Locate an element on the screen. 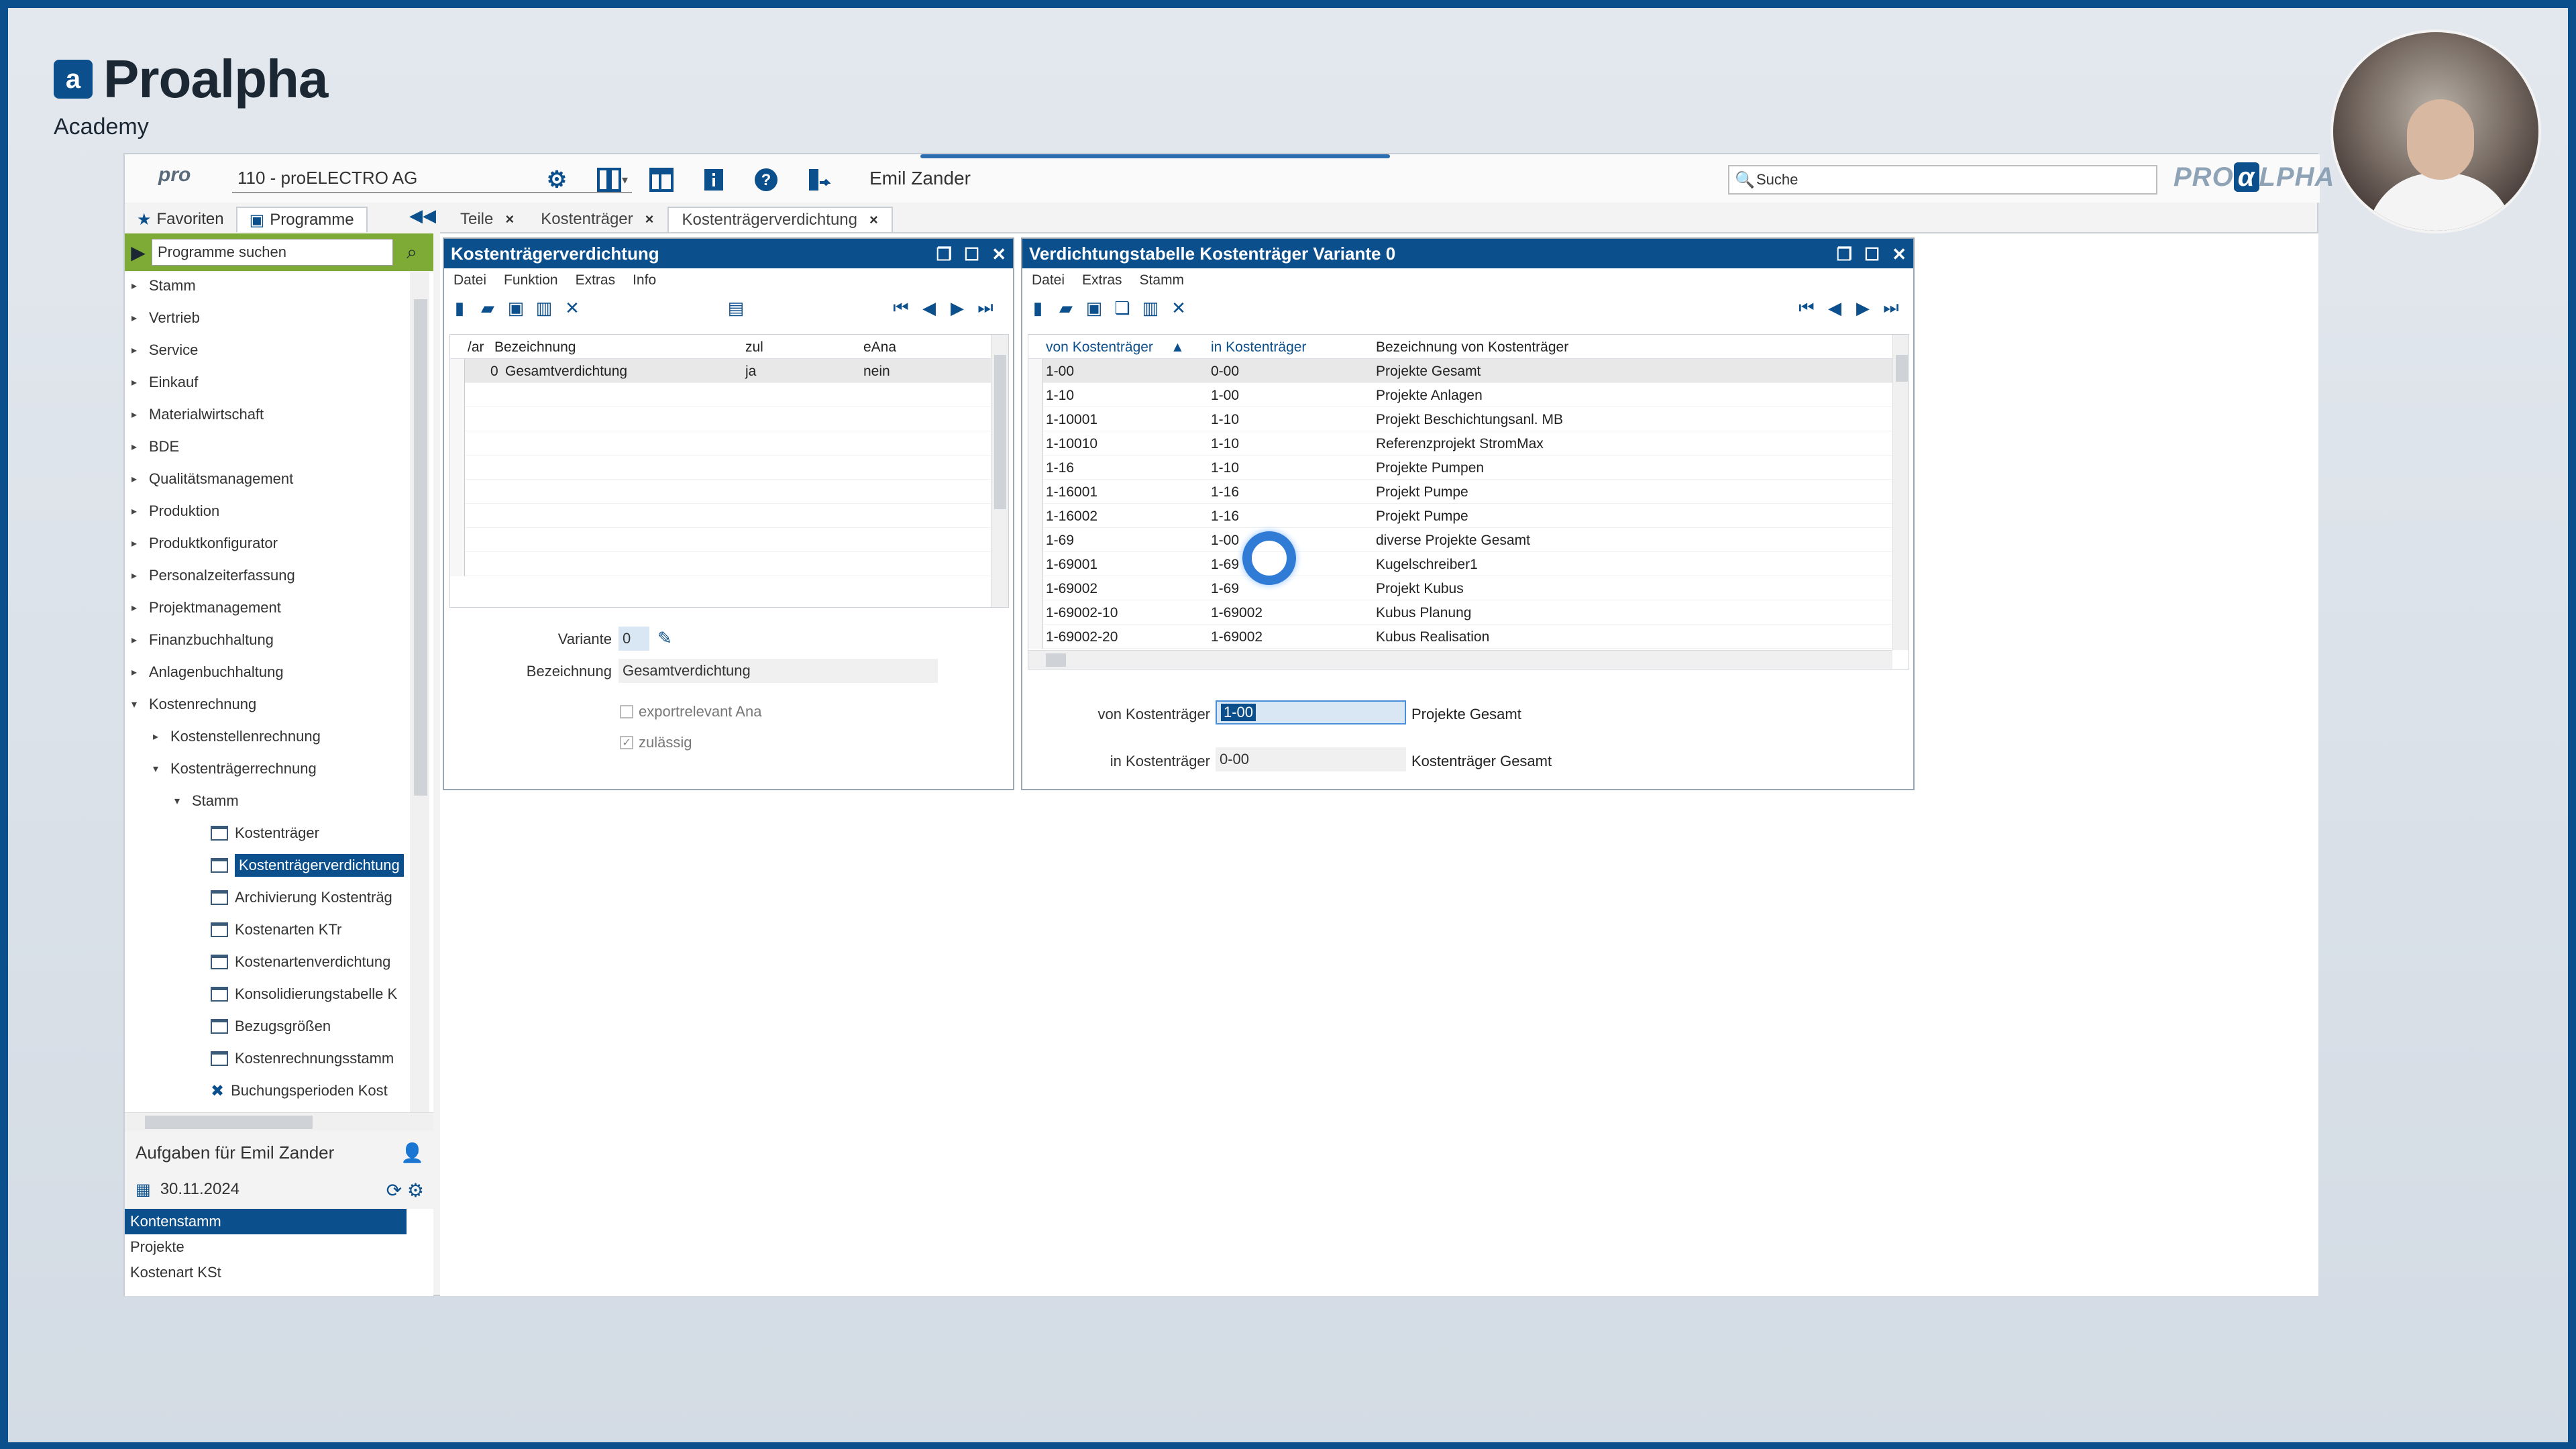 Image resolution: width=2576 pixels, height=1449 pixels. company-select: 110 - proELECTRO AG ▾ is located at coordinates (432, 178).